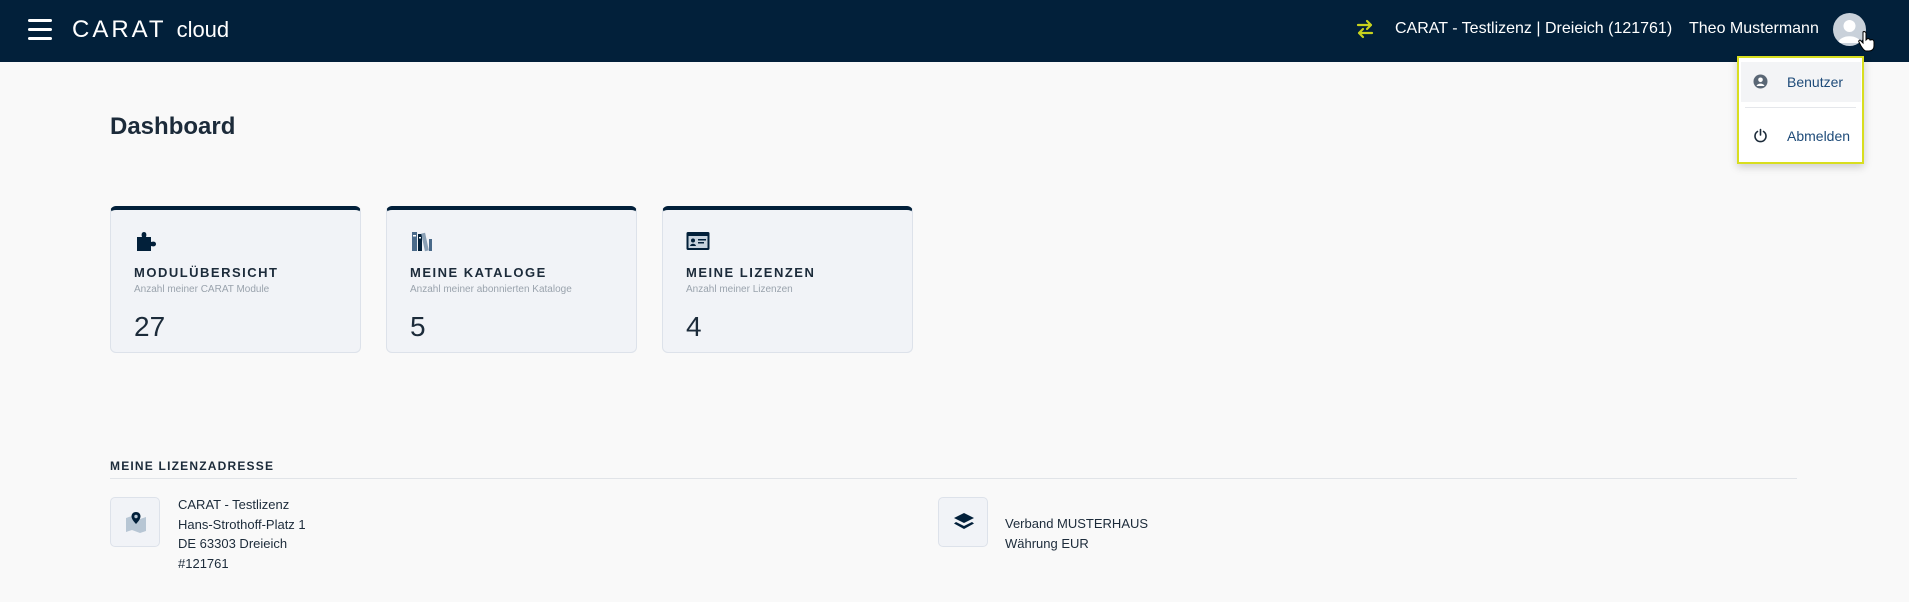 Image resolution: width=1909 pixels, height=602 pixels. I want to click on hand-cursor-icon, so click(1866, 41).